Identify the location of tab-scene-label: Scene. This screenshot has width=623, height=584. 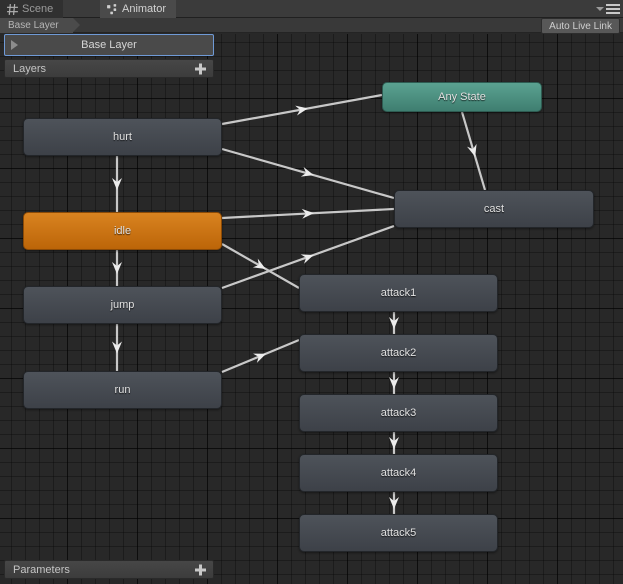
(38, 9).